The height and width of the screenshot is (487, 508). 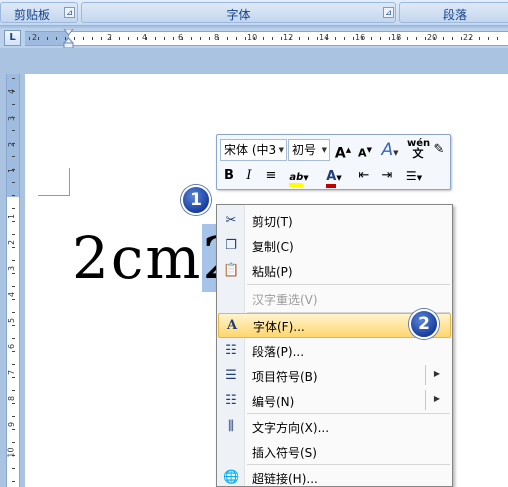 What do you see at coordinates (468, 37) in the screenshot?
I see `ruler-number: 22` at bounding box center [468, 37].